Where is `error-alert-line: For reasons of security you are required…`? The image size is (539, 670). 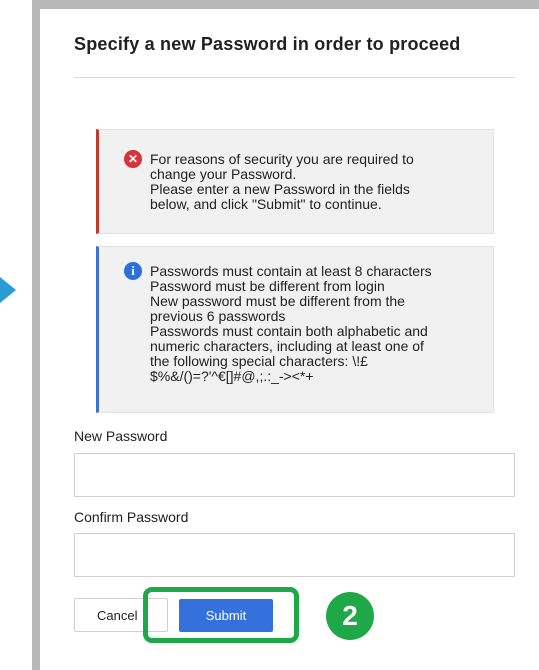
error-alert-line: For reasons of security you are required… is located at coordinates (282, 159).